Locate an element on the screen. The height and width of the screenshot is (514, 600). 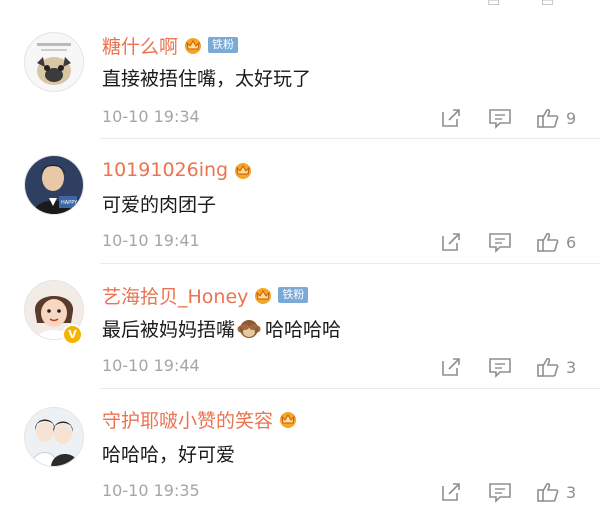
comment-text: 直接被捂住嘴，太好玩了 is located at coordinates (207, 79).